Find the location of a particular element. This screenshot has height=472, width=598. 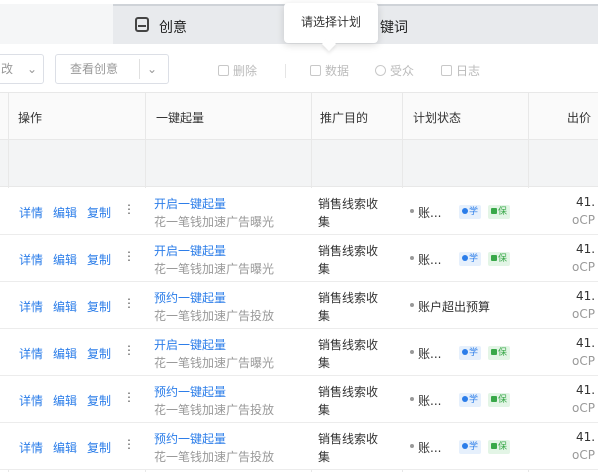

batch-edit-dropdown: 改 ⌄ is located at coordinates (22, 69).